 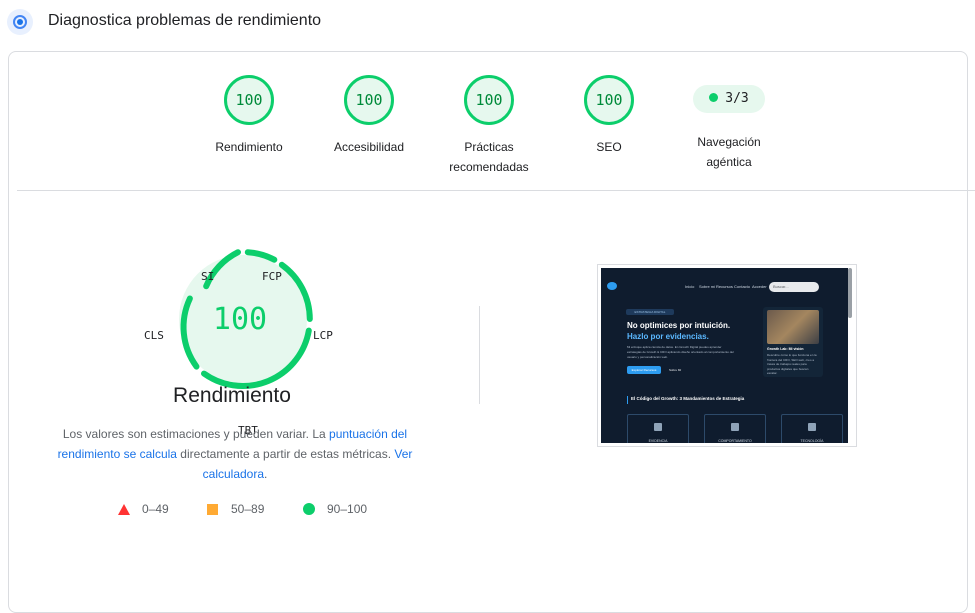 I want to click on gauge-seo: 100 SEO, so click(x=609, y=116).